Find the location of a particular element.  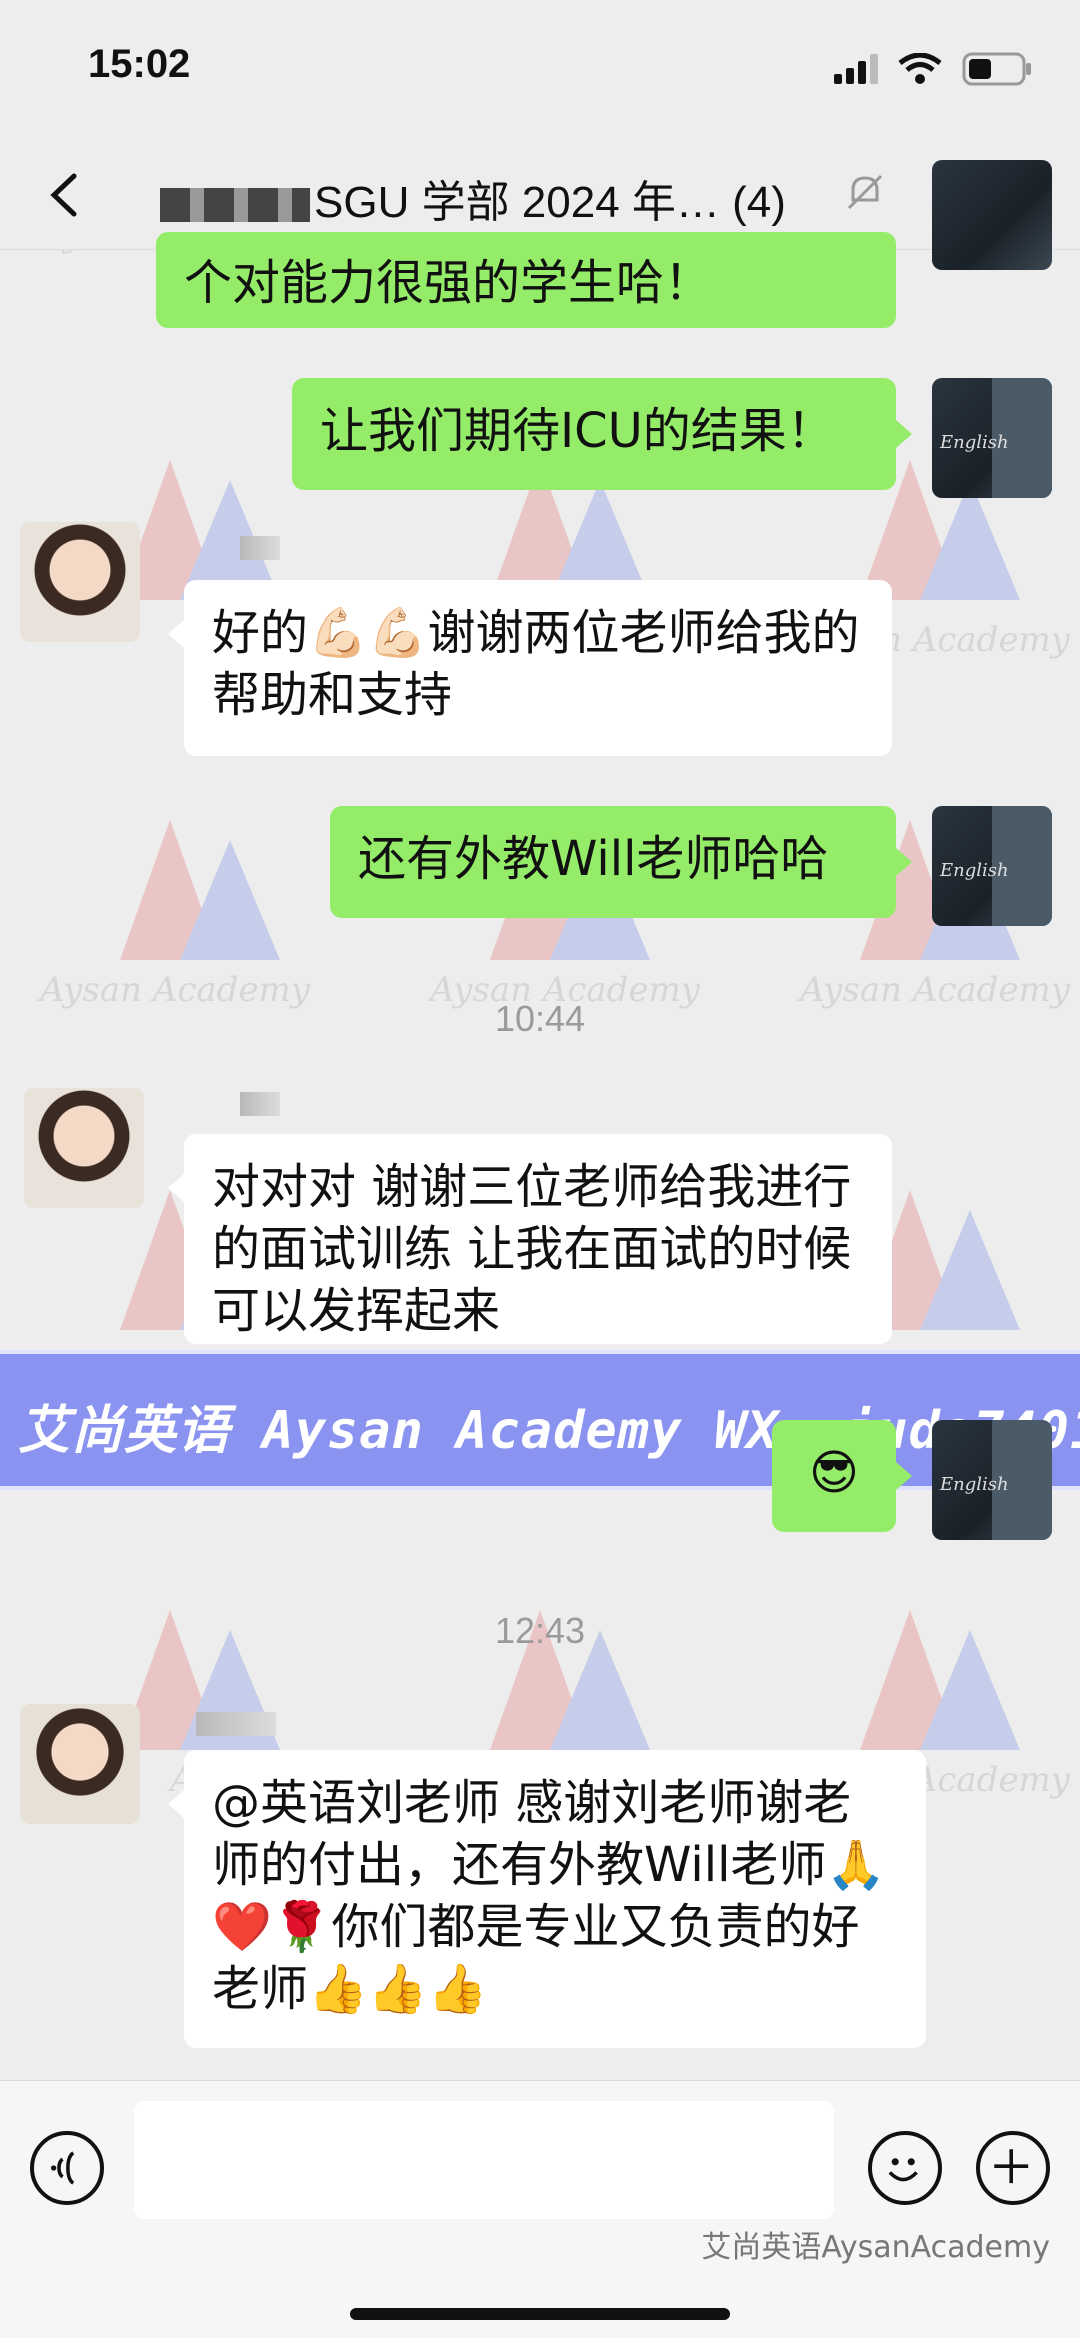

emoji-icon is located at coordinates (905, 2168).